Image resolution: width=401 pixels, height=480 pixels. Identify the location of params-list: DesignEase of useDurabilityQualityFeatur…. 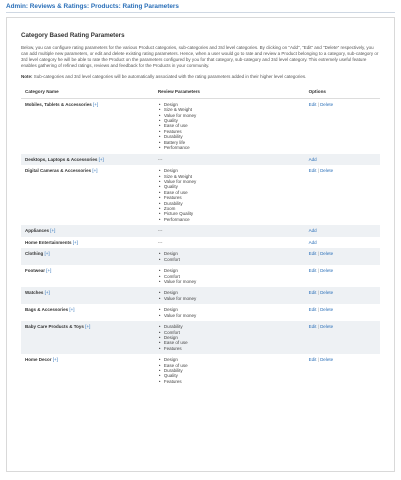
(230, 370).